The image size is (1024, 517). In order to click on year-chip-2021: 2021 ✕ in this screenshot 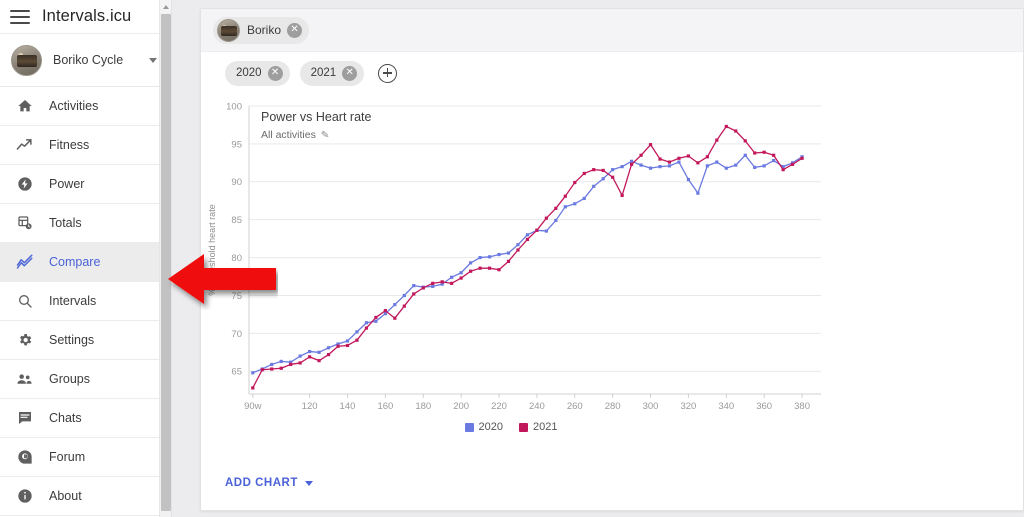, I will do `click(332, 73)`.